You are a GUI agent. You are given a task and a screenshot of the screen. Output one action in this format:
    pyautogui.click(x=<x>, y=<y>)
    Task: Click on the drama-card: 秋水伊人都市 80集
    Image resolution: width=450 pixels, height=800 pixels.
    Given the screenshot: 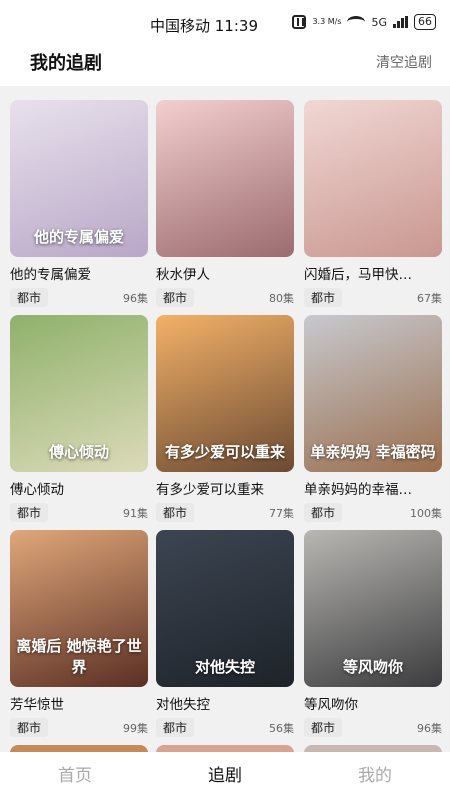 What is the action you would take?
    pyautogui.click(x=225, y=203)
    